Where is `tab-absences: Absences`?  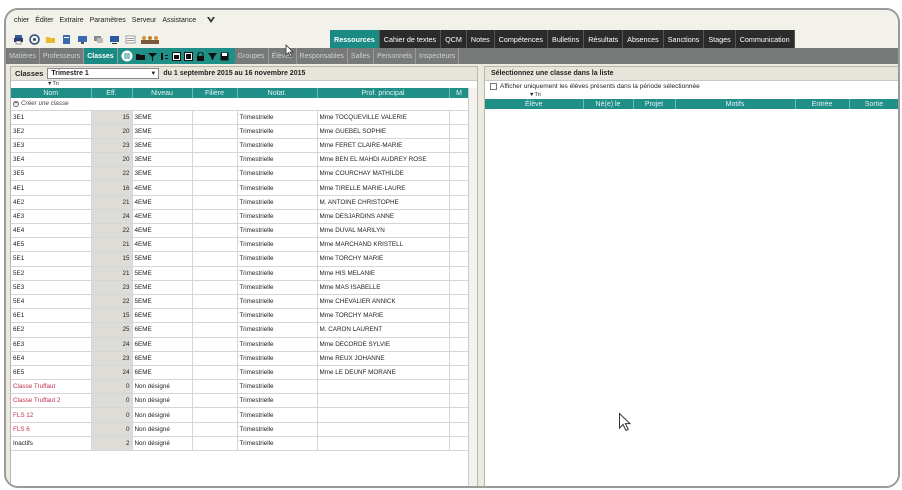
tab-absences: Absences is located at coordinates (643, 39).